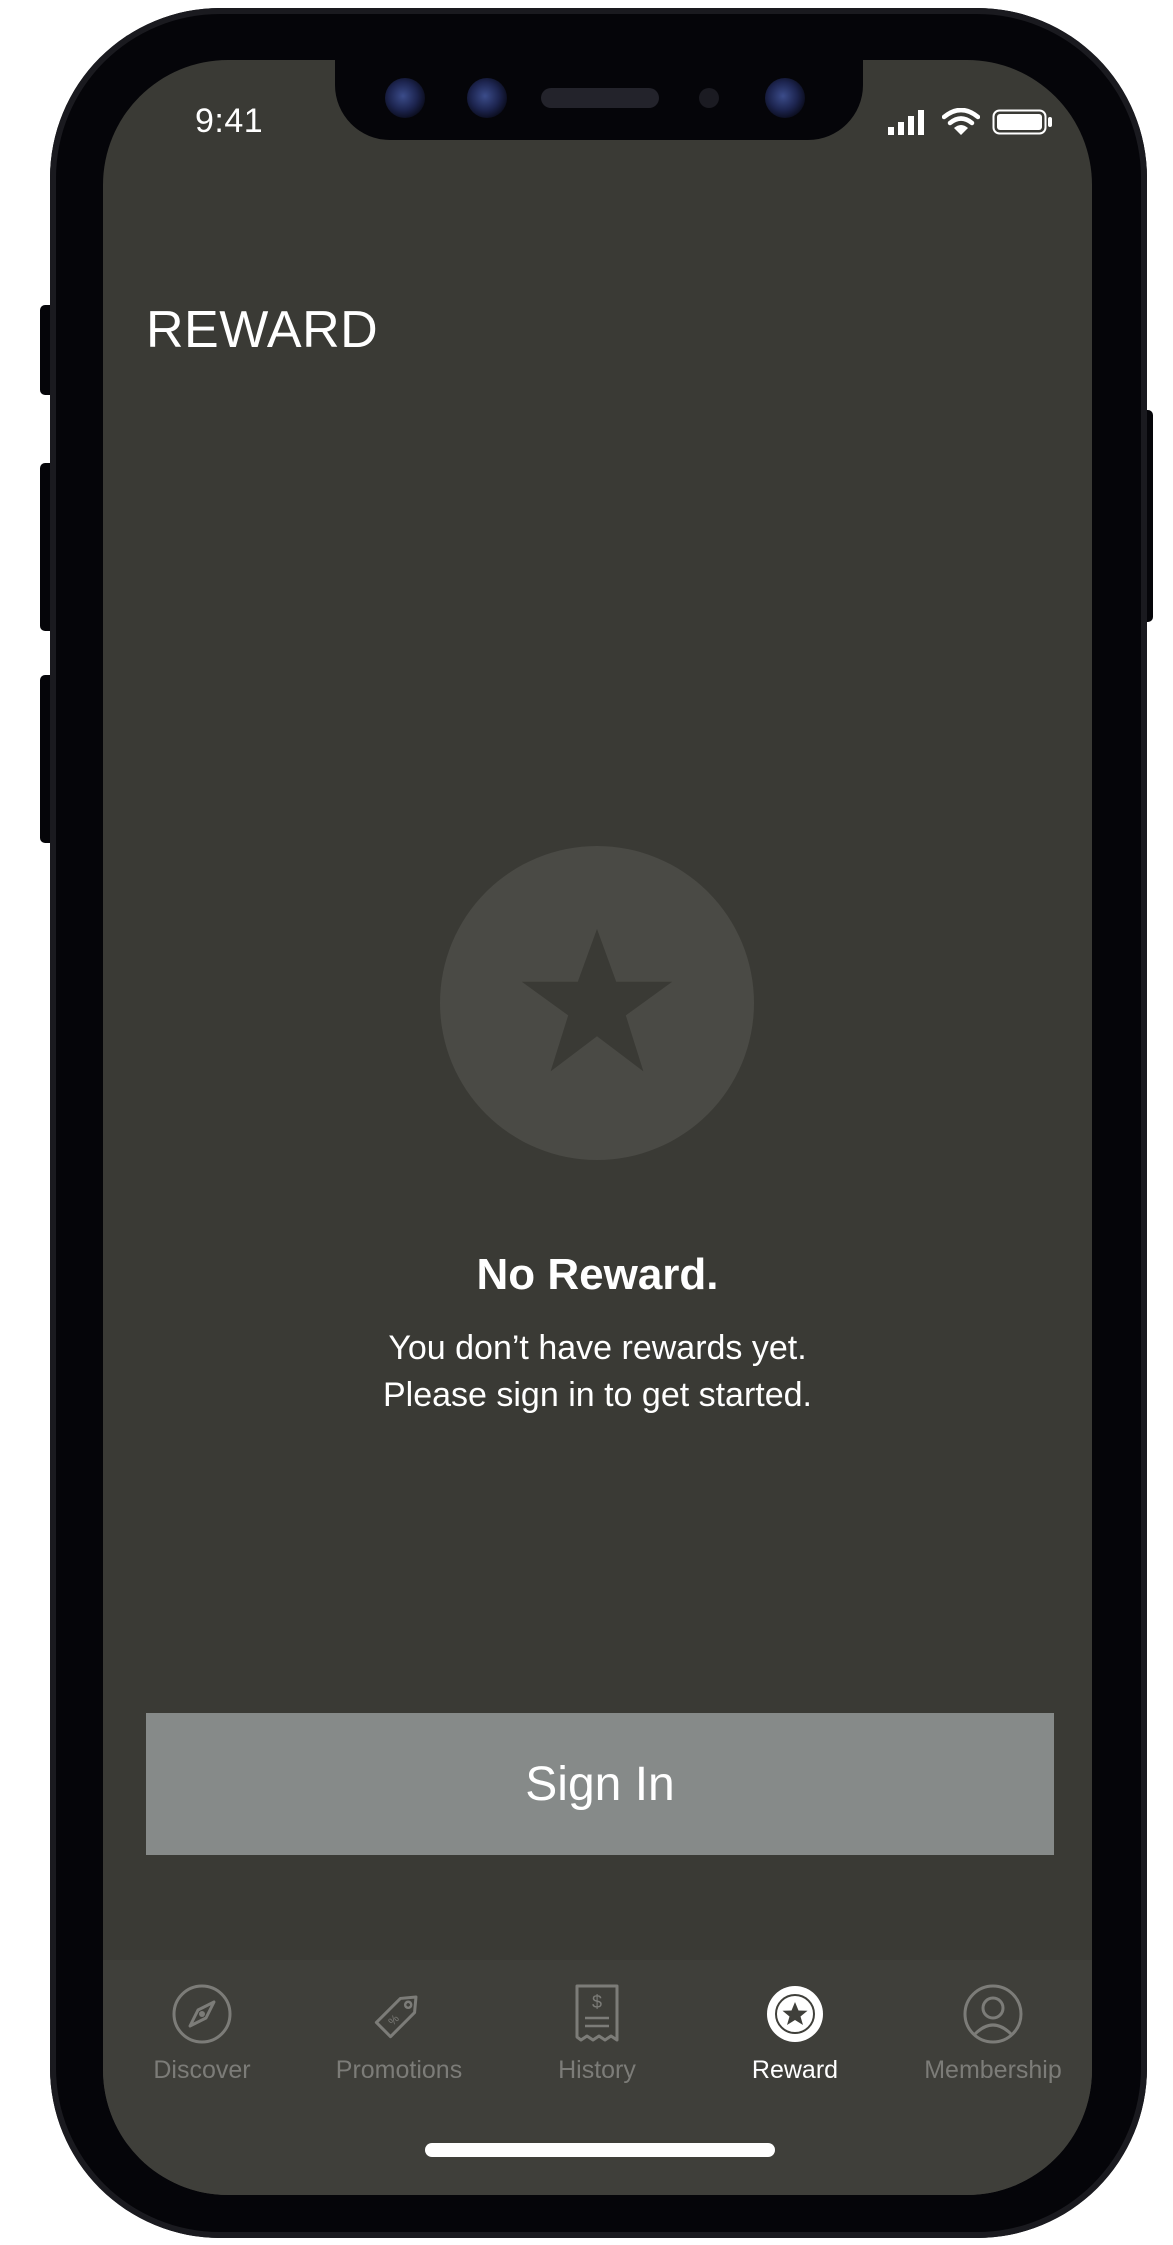 This screenshot has width=1173, height=2245. I want to click on tab-label: Discover, so click(202, 2070).